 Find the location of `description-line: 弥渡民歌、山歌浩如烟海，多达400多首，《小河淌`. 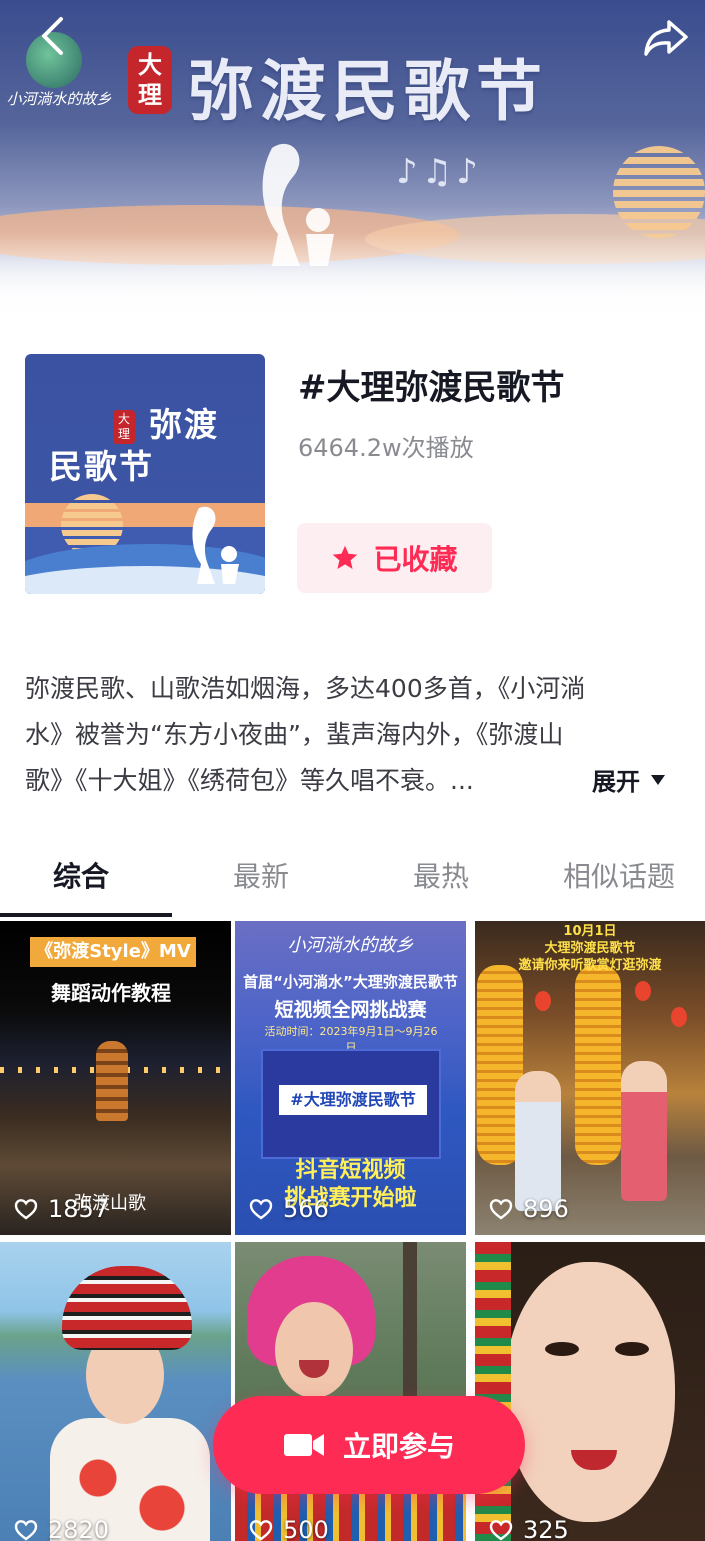

description-line: 弥渡民歌、山歌浩如烟海，多达400多首，《小河淌 is located at coordinates (305, 688).